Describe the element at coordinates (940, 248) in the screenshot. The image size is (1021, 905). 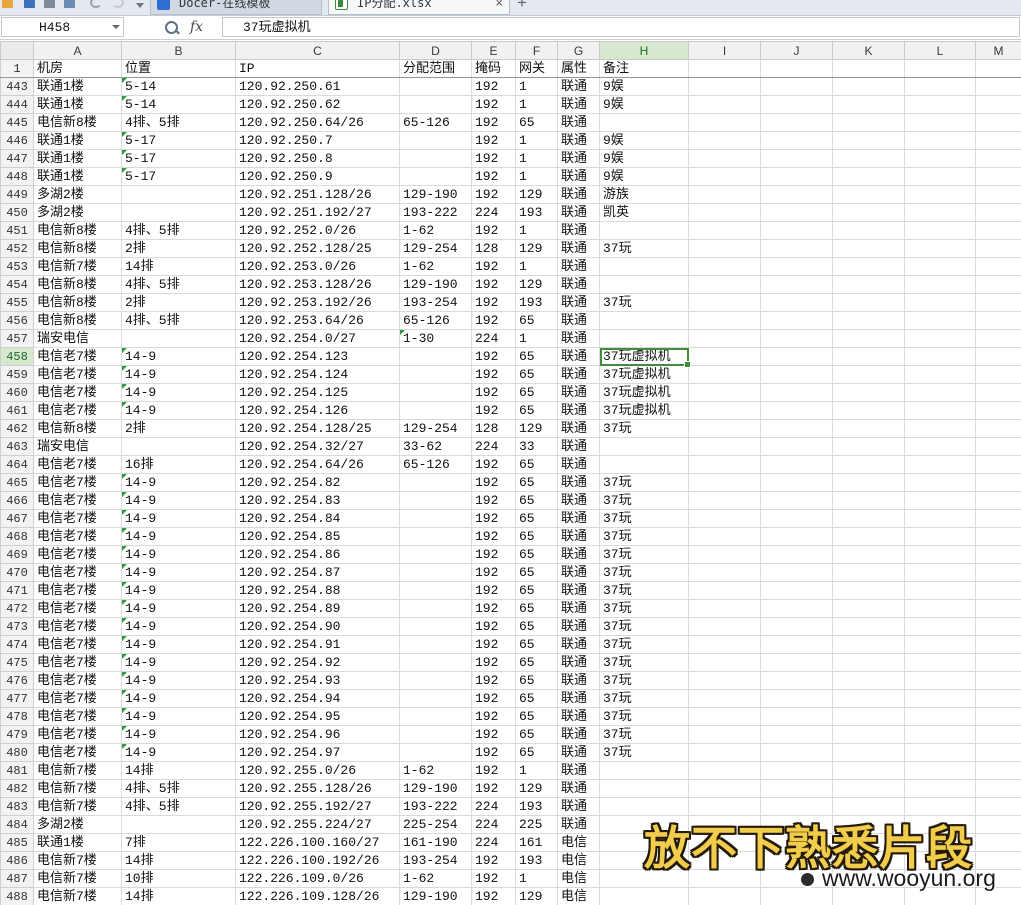
I see `cell-L452` at that location.